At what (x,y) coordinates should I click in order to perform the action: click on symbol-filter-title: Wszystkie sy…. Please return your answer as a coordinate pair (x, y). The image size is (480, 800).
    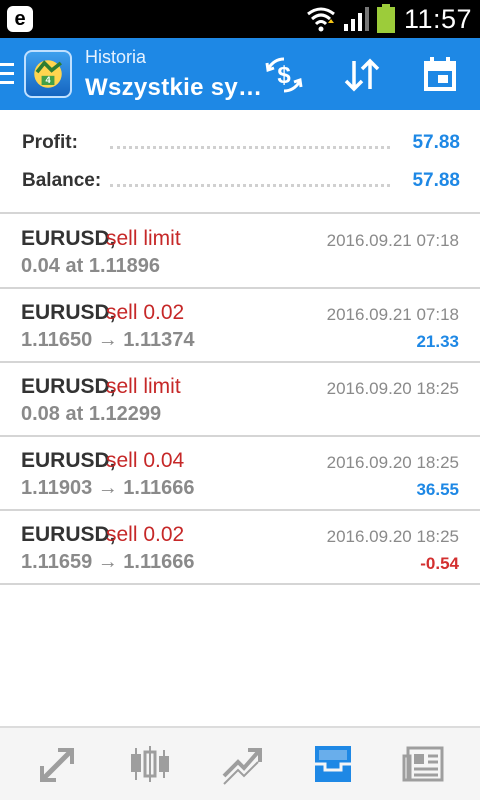
    Looking at the image, I should click on (173, 88).